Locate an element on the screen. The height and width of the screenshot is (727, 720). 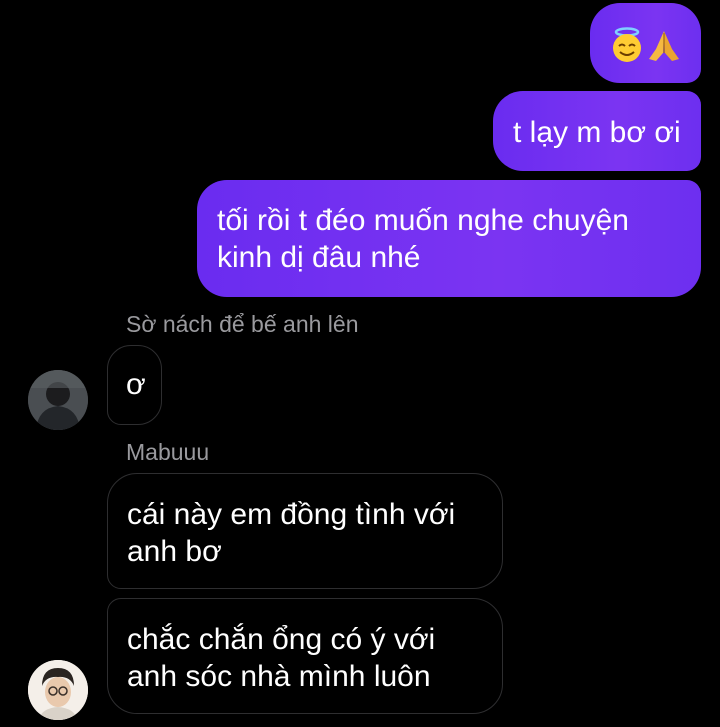
sender-name: Mabuuu is located at coordinates (168, 452).